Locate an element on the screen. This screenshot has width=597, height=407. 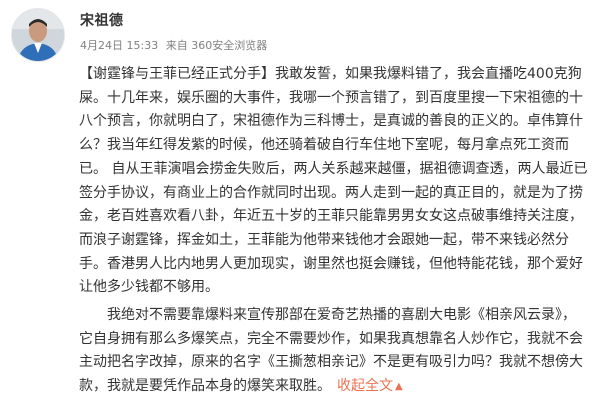
collapse-full-text-button: 收起全文 ▲ is located at coordinates (370, 386).